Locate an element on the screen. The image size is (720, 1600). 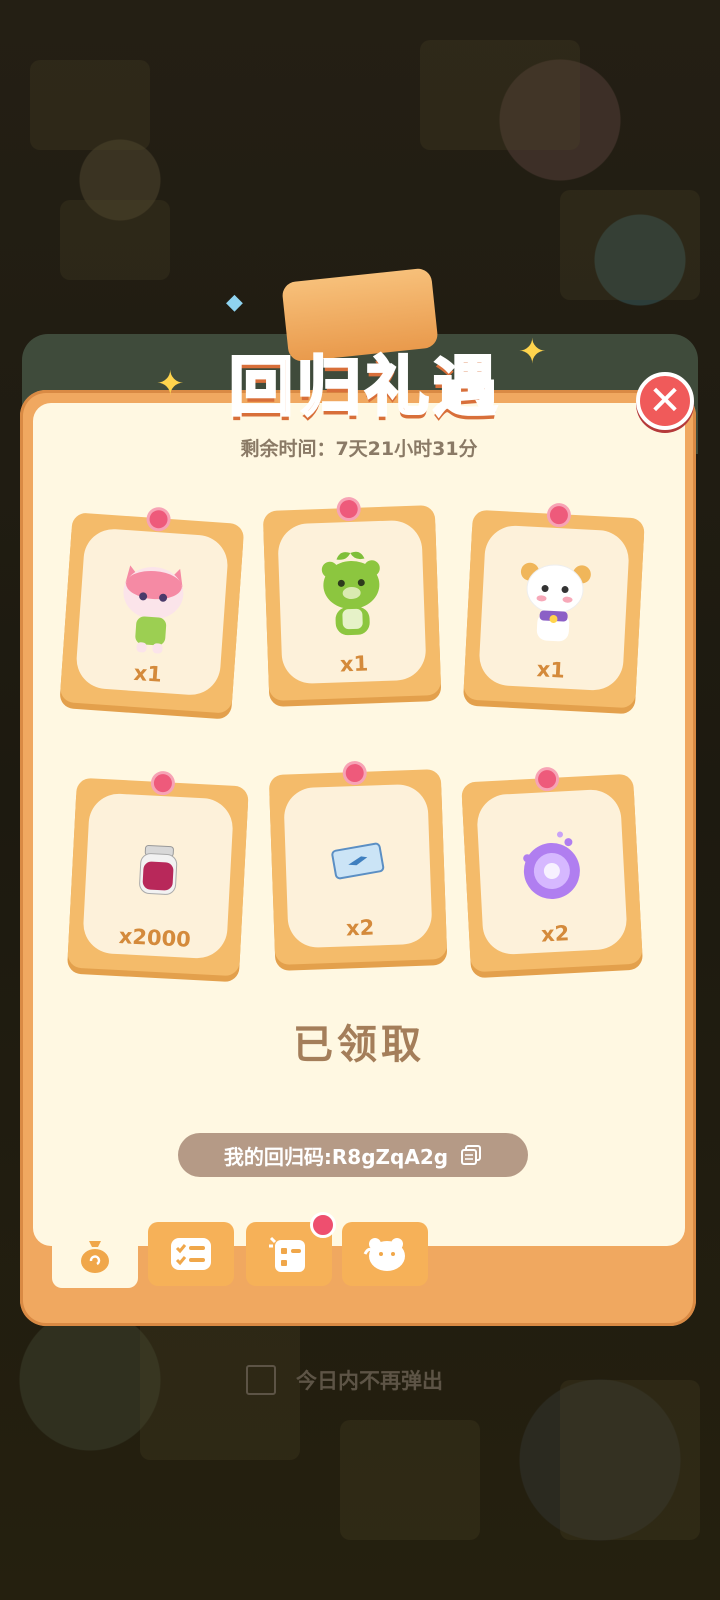
tab-return-gift is located at coordinates (95, 1255).